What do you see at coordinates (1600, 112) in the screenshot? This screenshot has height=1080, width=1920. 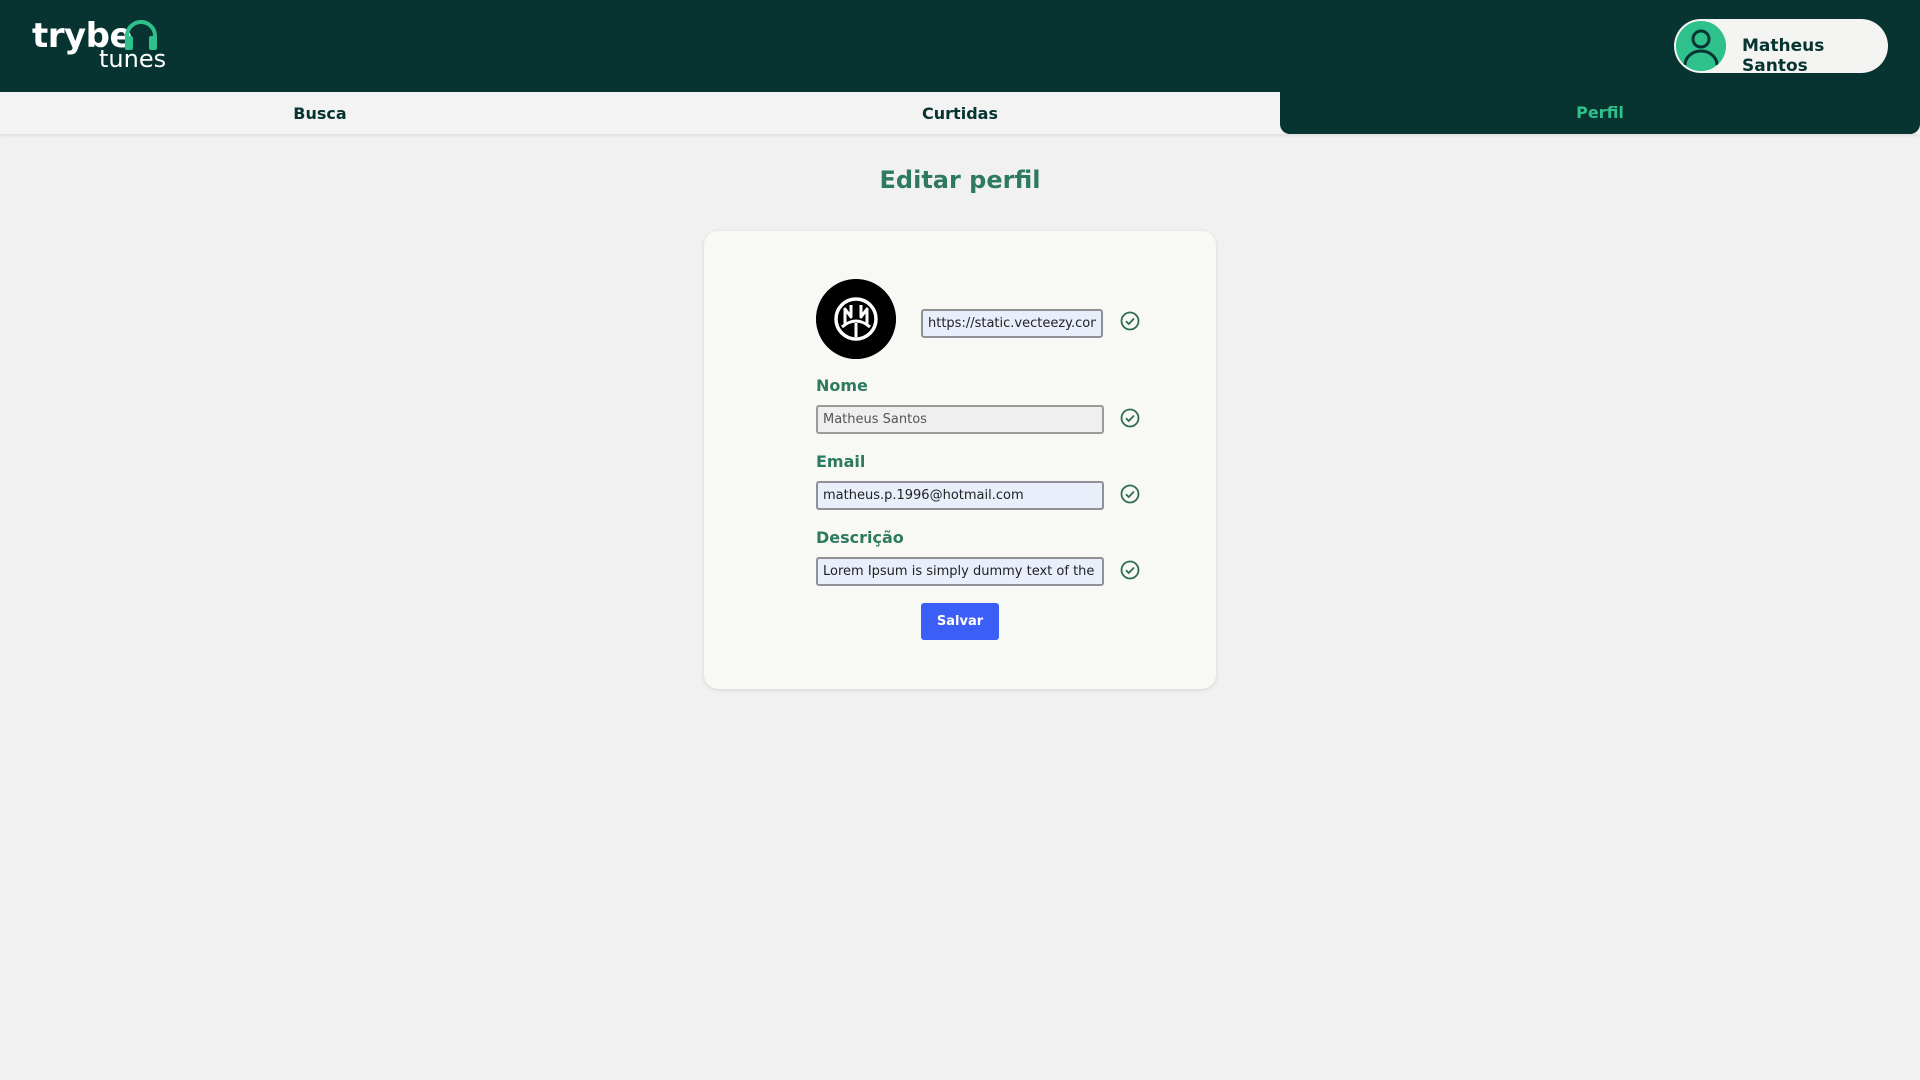 I see `tab-perfil: Perfil` at bounding box center [1600, 112].